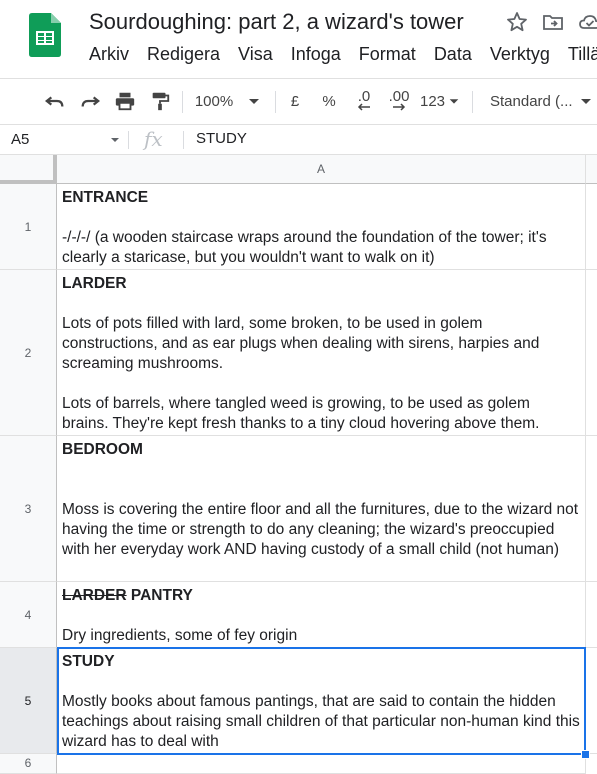 The height and width of the screenshot is (774, 597). I want to click on currency-format-button: £, so click(295, 101).